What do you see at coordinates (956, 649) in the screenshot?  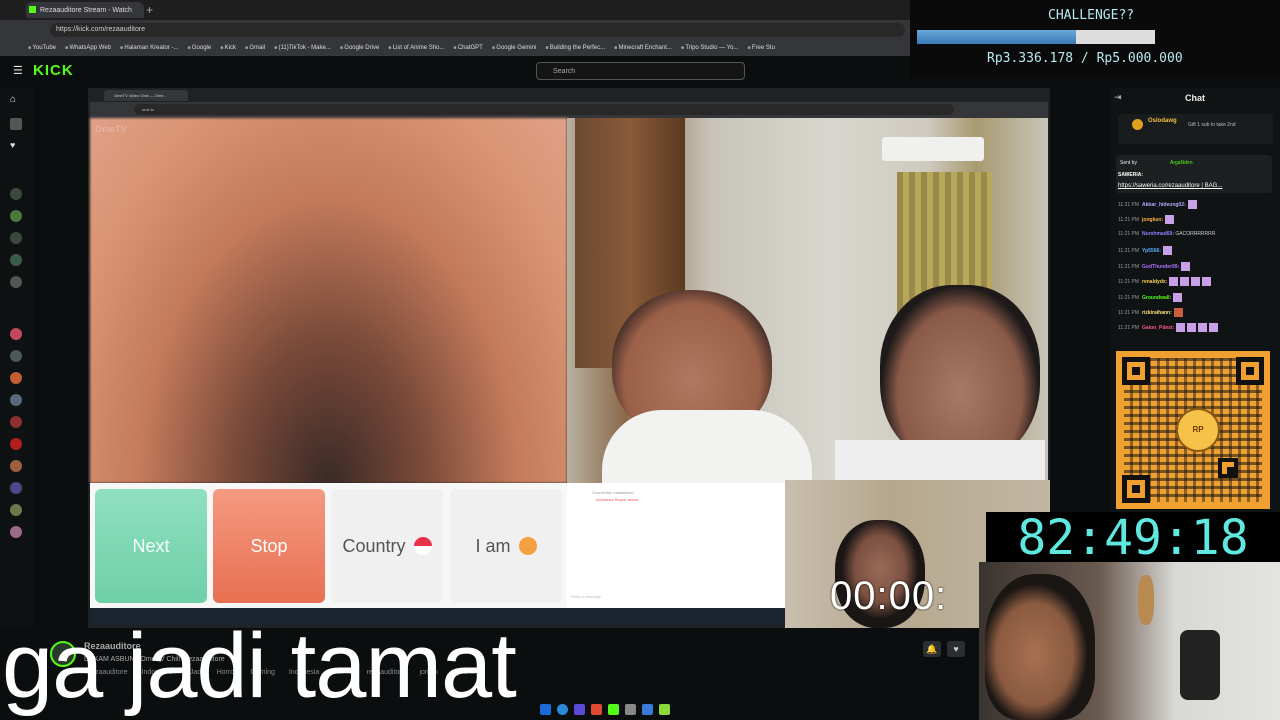 I see `follow-heart-icon: ♥` at bounding box center [956, 649].